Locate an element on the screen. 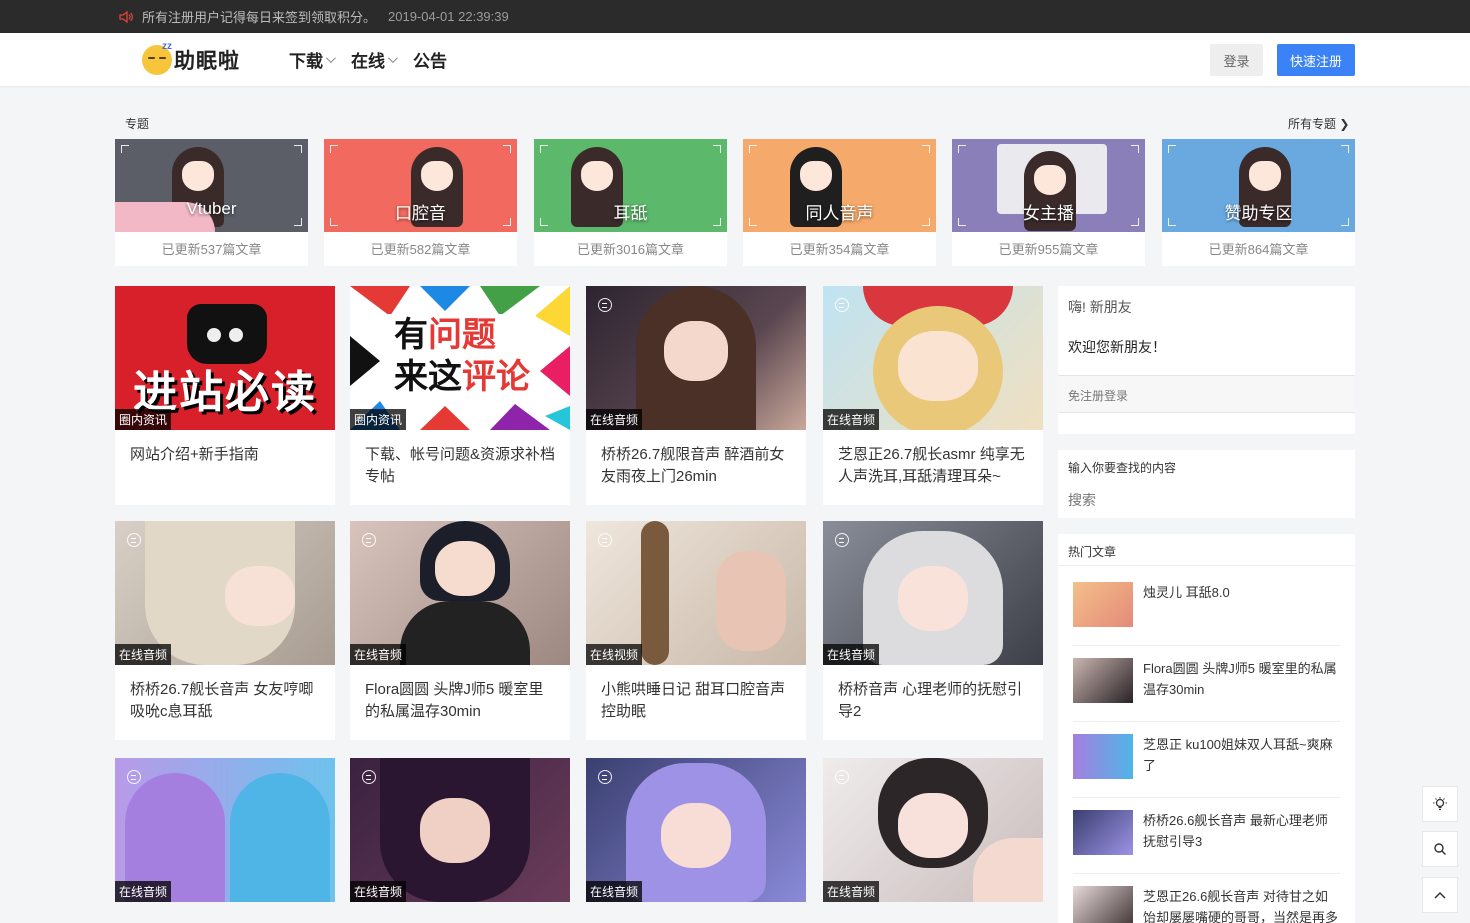 The width and height of the screenshot is (1470, 923). topic-image: 口腔音 is located at coordinates (420, 185).